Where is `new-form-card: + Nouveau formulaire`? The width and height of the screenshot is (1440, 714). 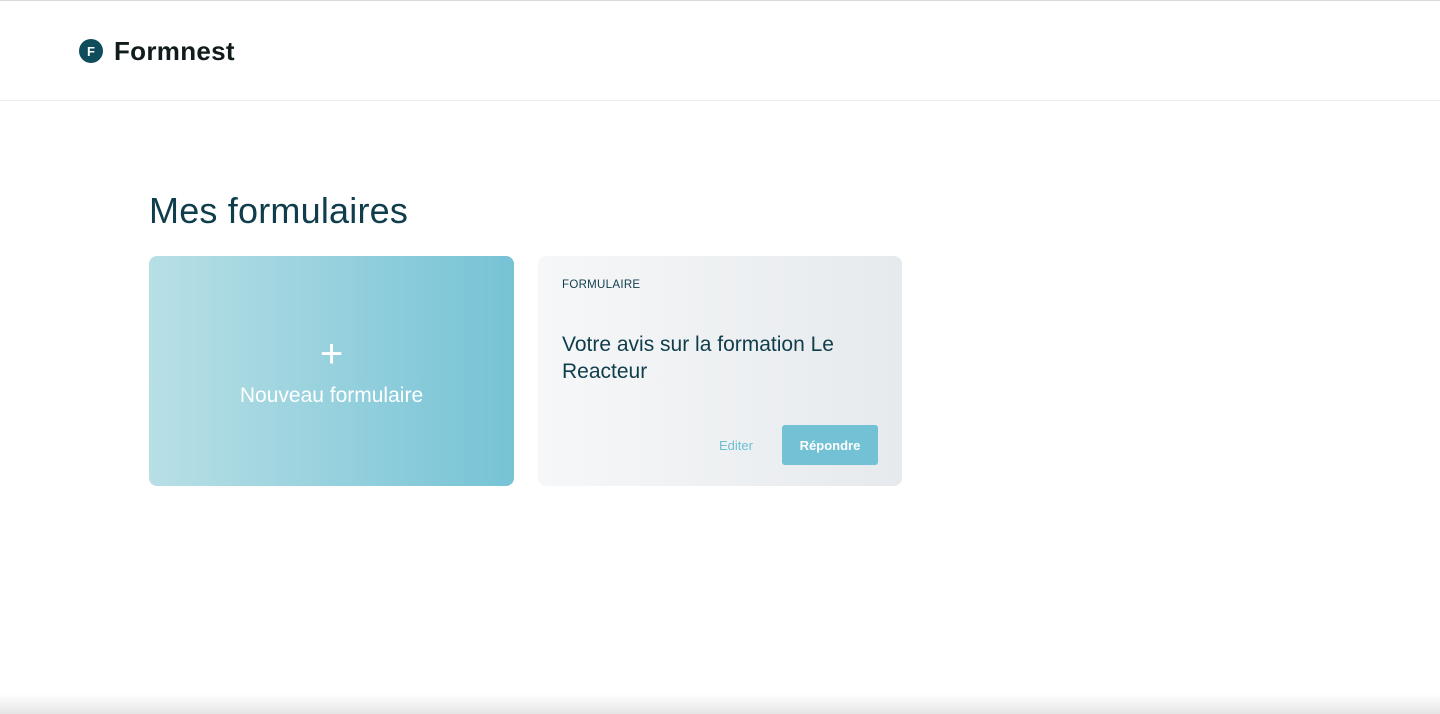
new-form-card: + Nouveau formulaire is located at coordinates (331, 371).